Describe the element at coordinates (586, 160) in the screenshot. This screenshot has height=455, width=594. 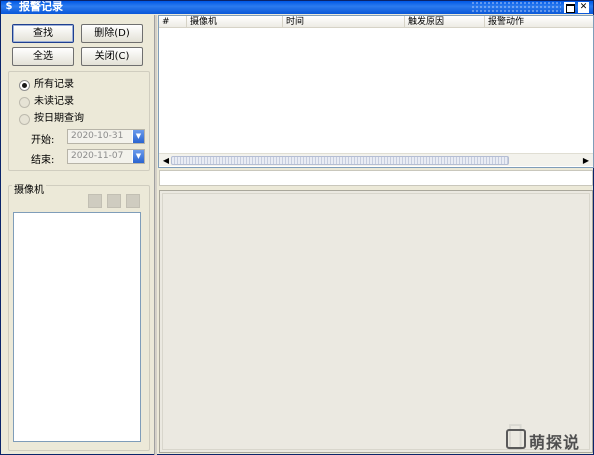
I see `scroll-right-icon: ▶` at that location.